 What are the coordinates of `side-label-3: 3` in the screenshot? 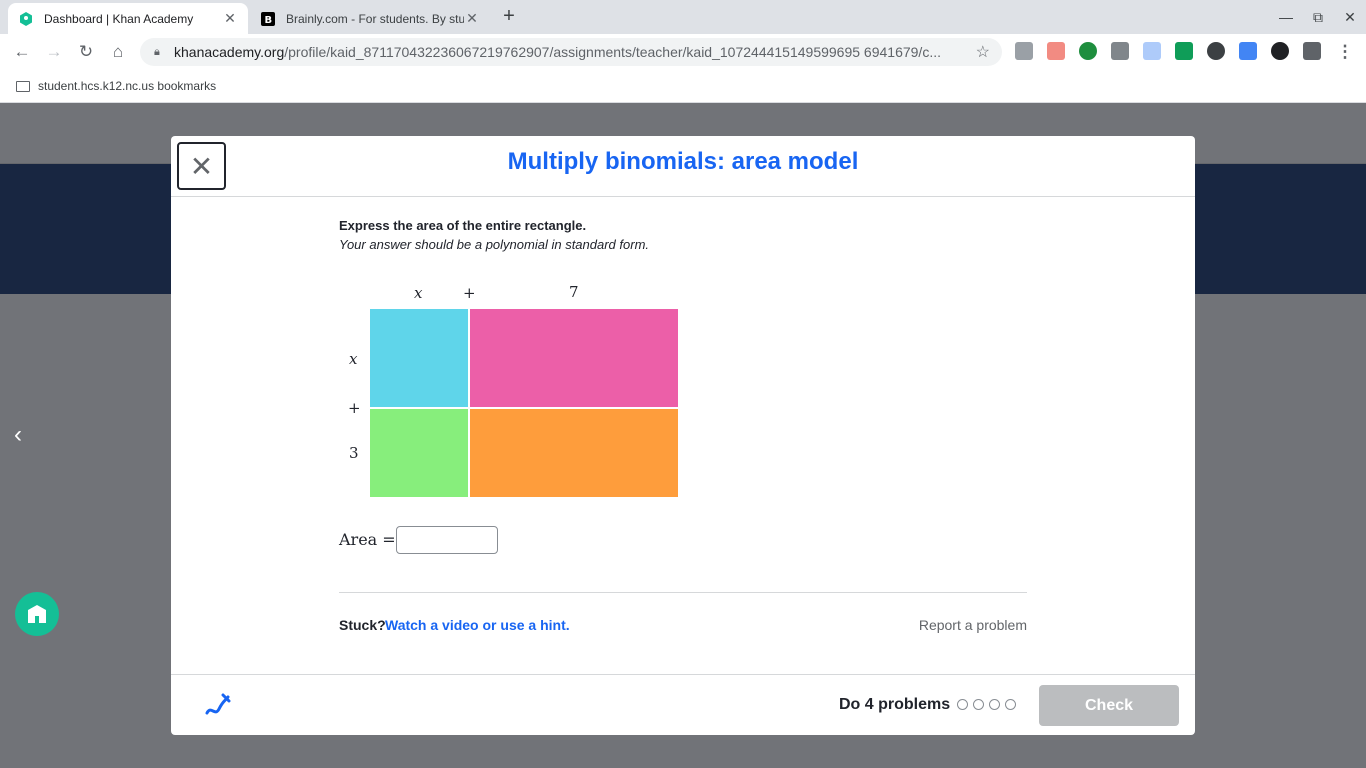 It's located at (354, 453).